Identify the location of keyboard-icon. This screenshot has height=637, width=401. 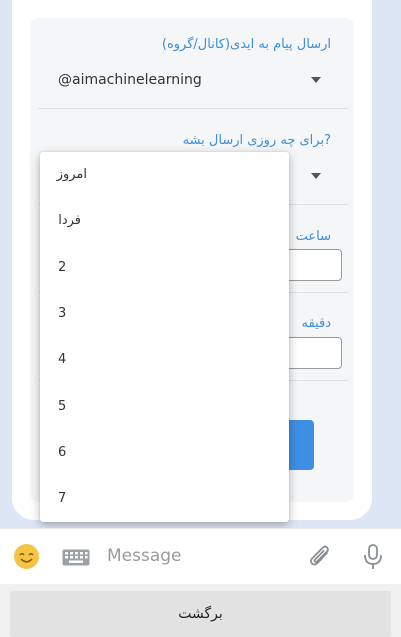
(76, 557).